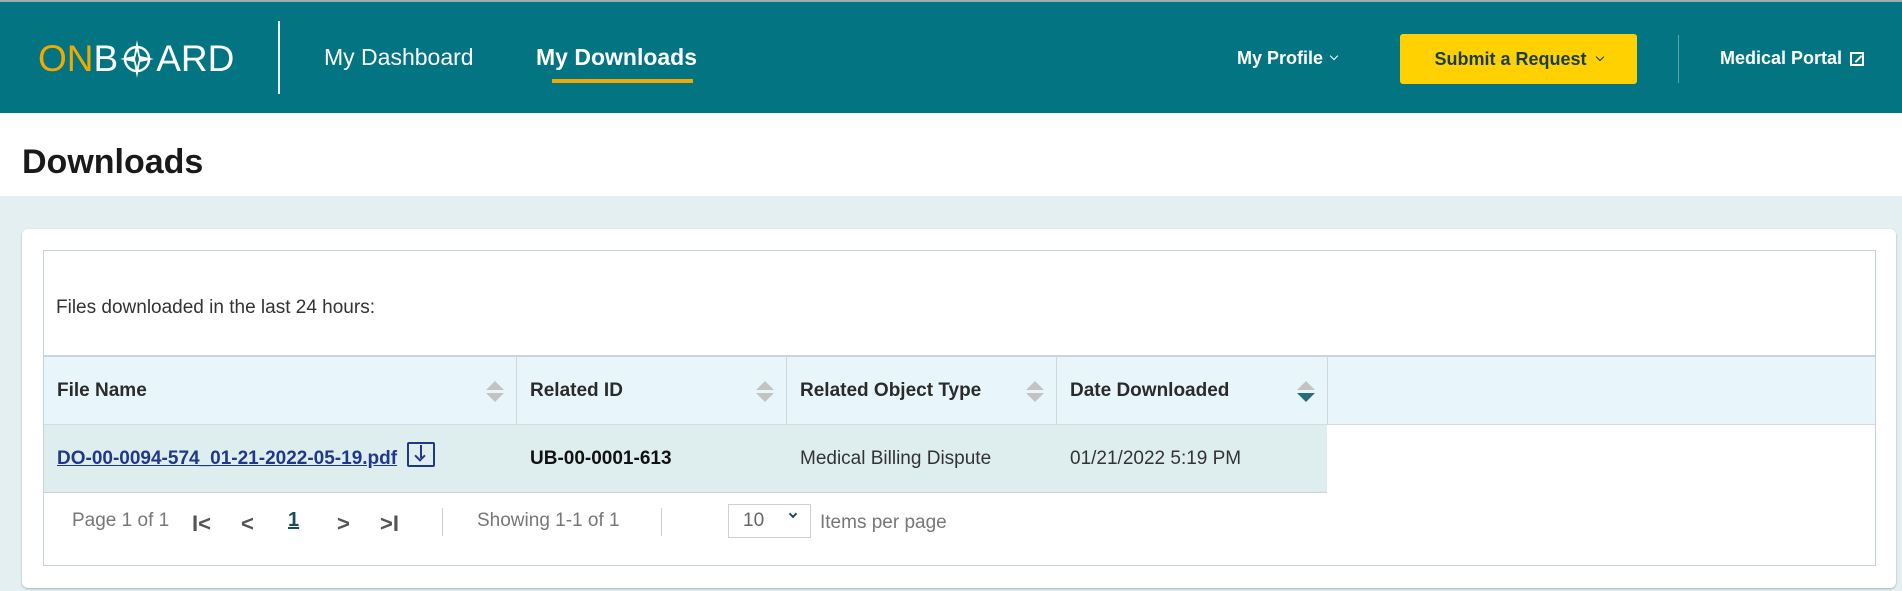 This screenshot has height=591, width=1902. What do you see at coordinates (215, 307) in the screenshot?
I see `downloads-caption: Files downloaded in the last 24 hours:` at bounding box center [215, 307].